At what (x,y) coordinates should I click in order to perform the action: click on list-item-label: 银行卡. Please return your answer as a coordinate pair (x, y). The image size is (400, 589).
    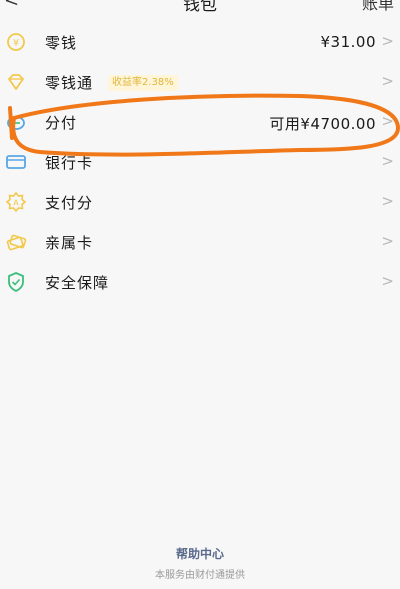
    Looking at the image, I should click on (69, 163).